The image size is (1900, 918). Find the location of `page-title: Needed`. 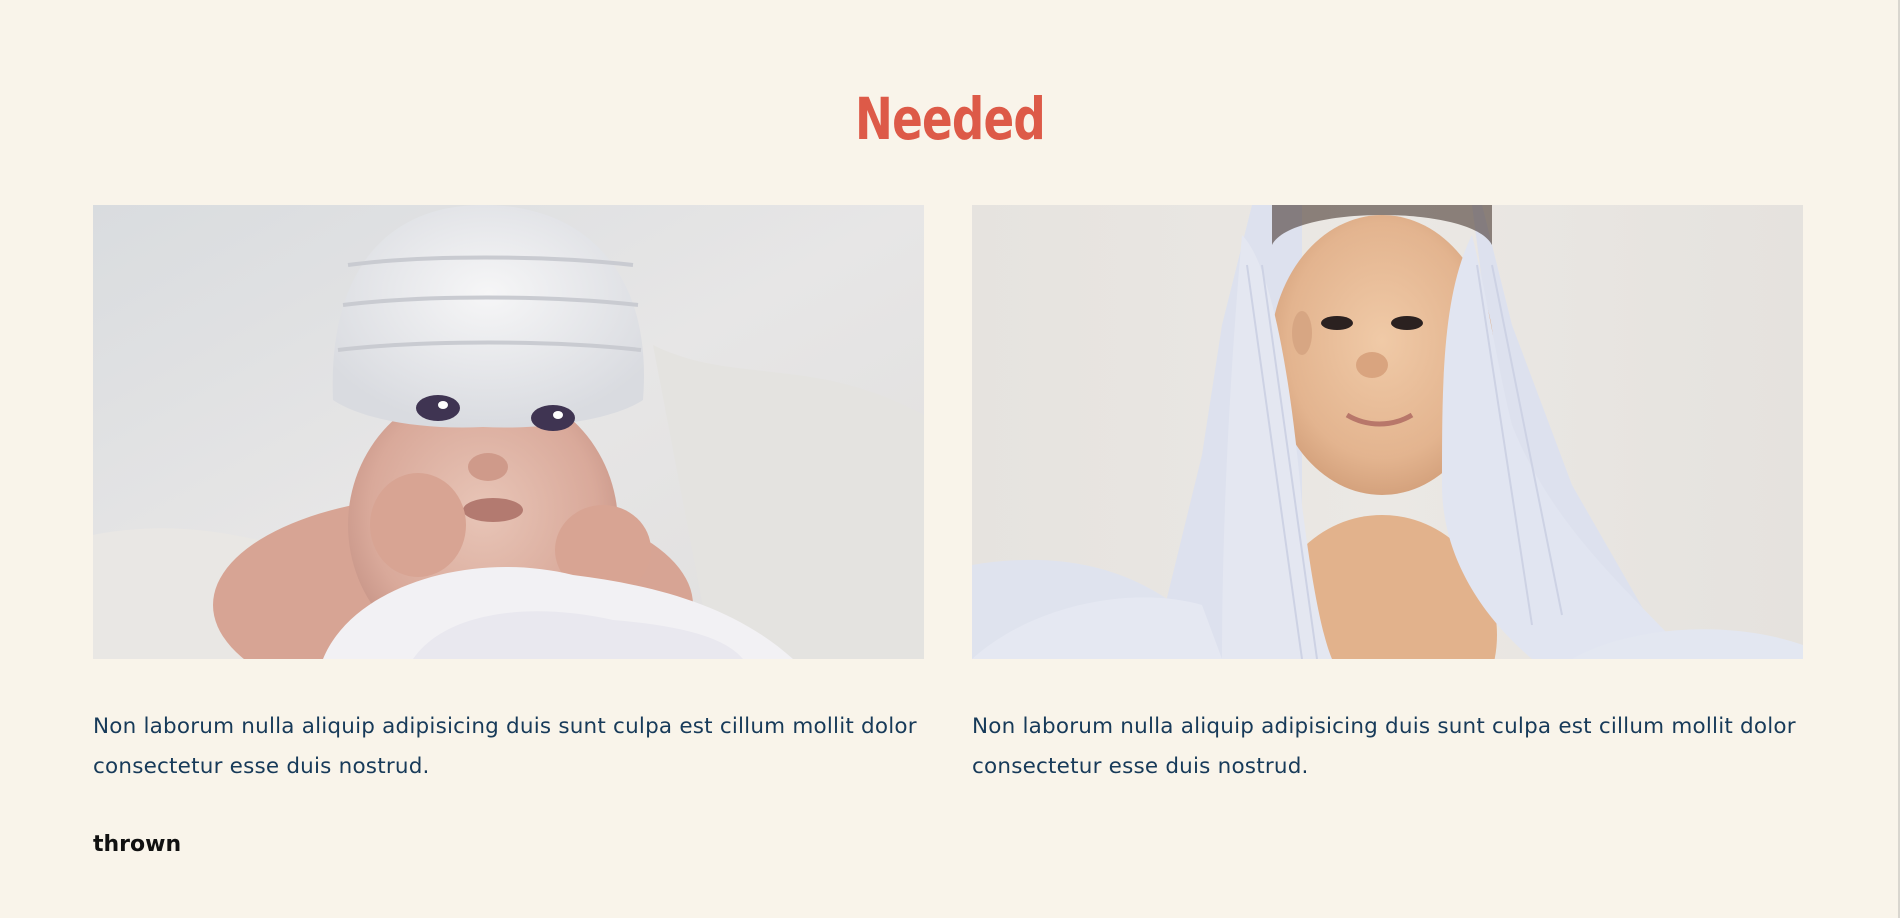

page-title: Needed is located at coordinates (950, 118).